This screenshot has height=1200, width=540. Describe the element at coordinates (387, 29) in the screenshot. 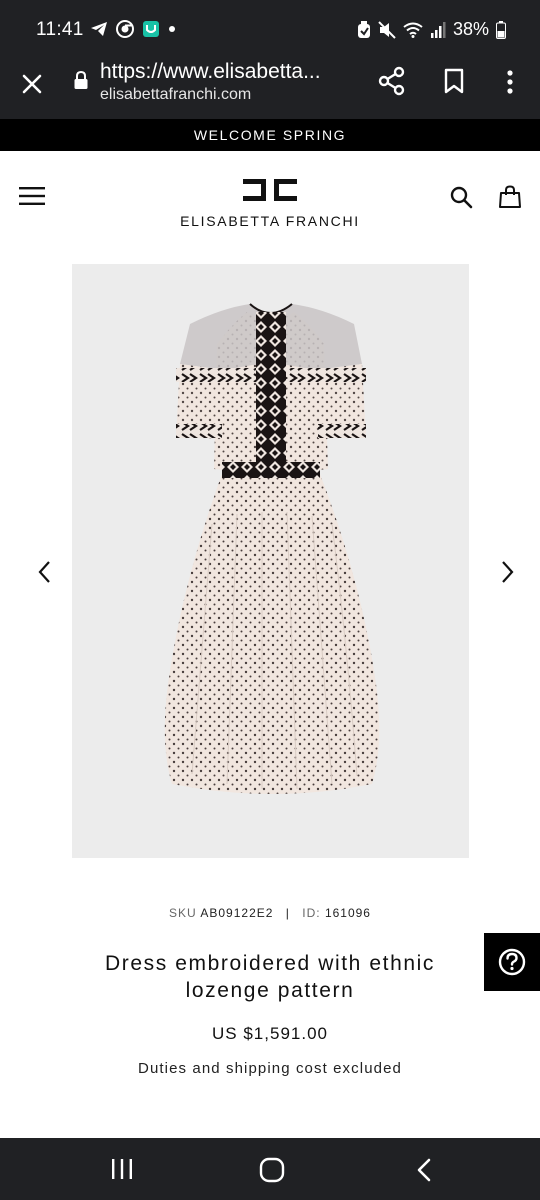

I see `mute-icon` at that location.